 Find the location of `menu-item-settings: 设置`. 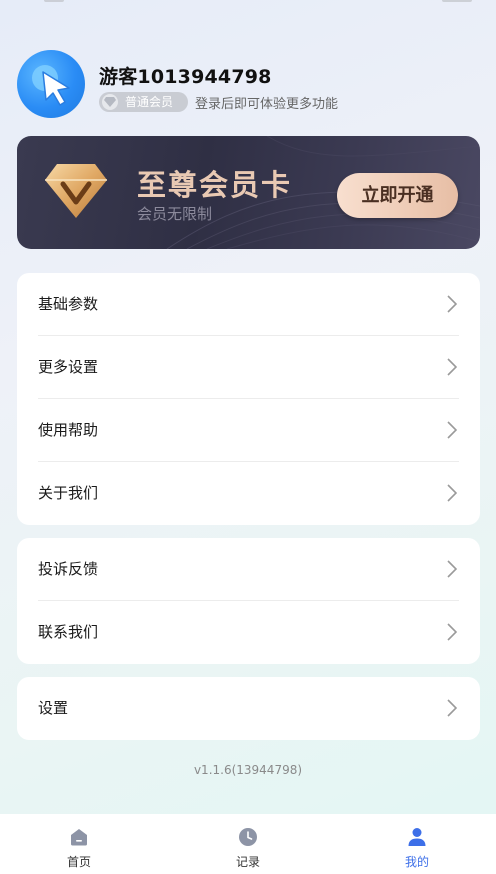

menu-item-settings: 设置 is located at coordinates (248, 708).